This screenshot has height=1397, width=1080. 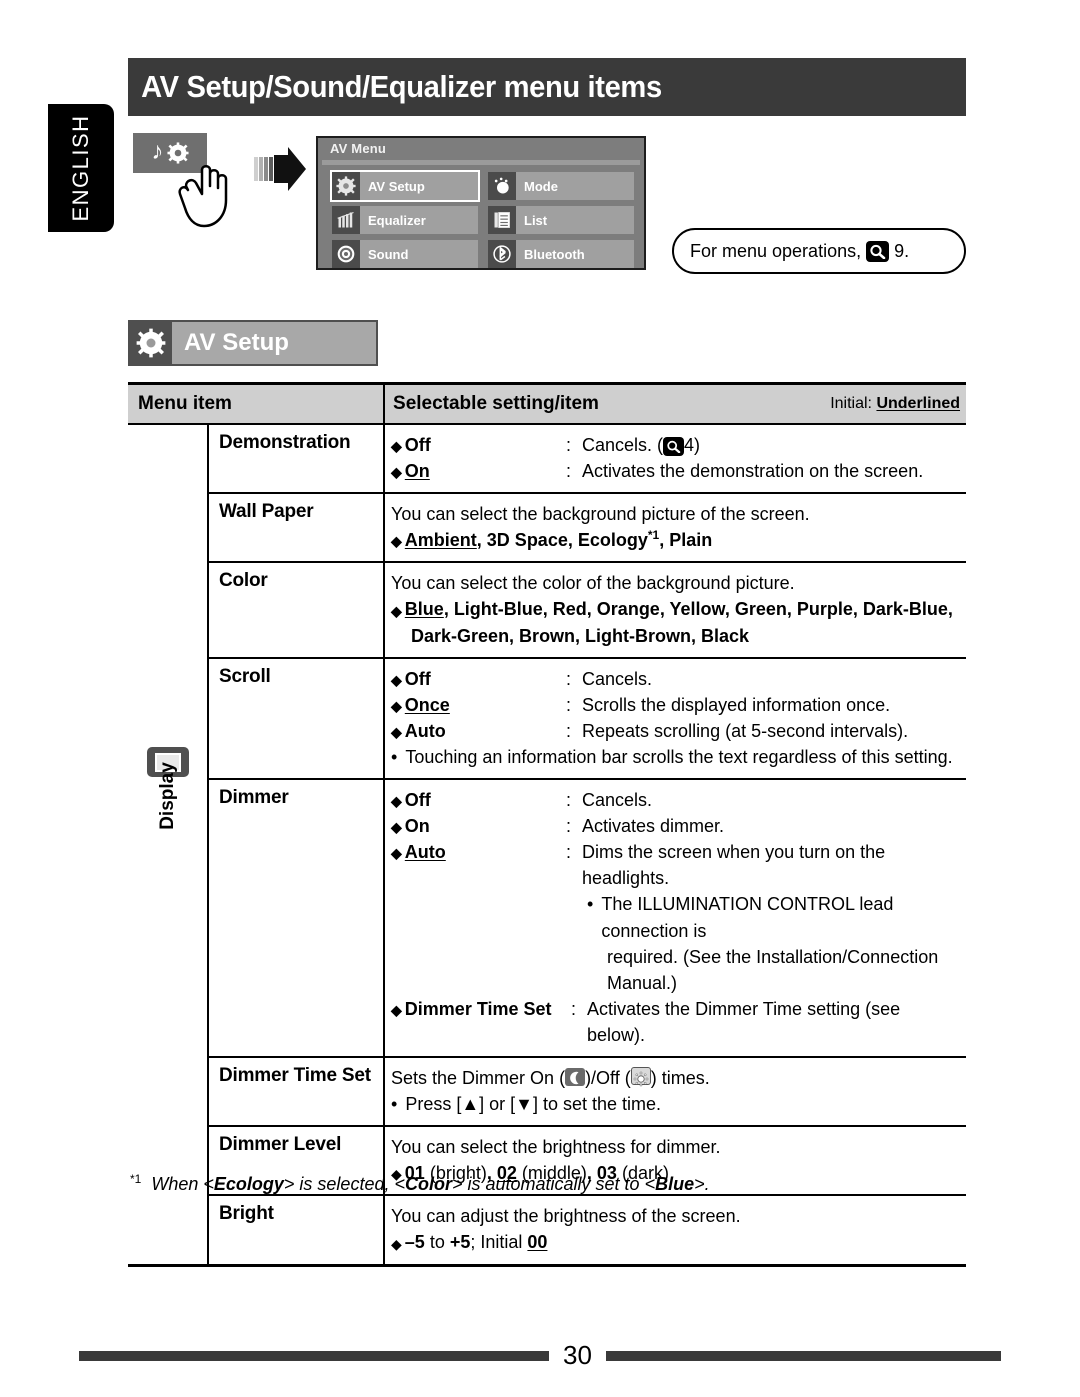 I want to click on menu-item-wall-paper: Wall Paper, so click(x=297, y=528).